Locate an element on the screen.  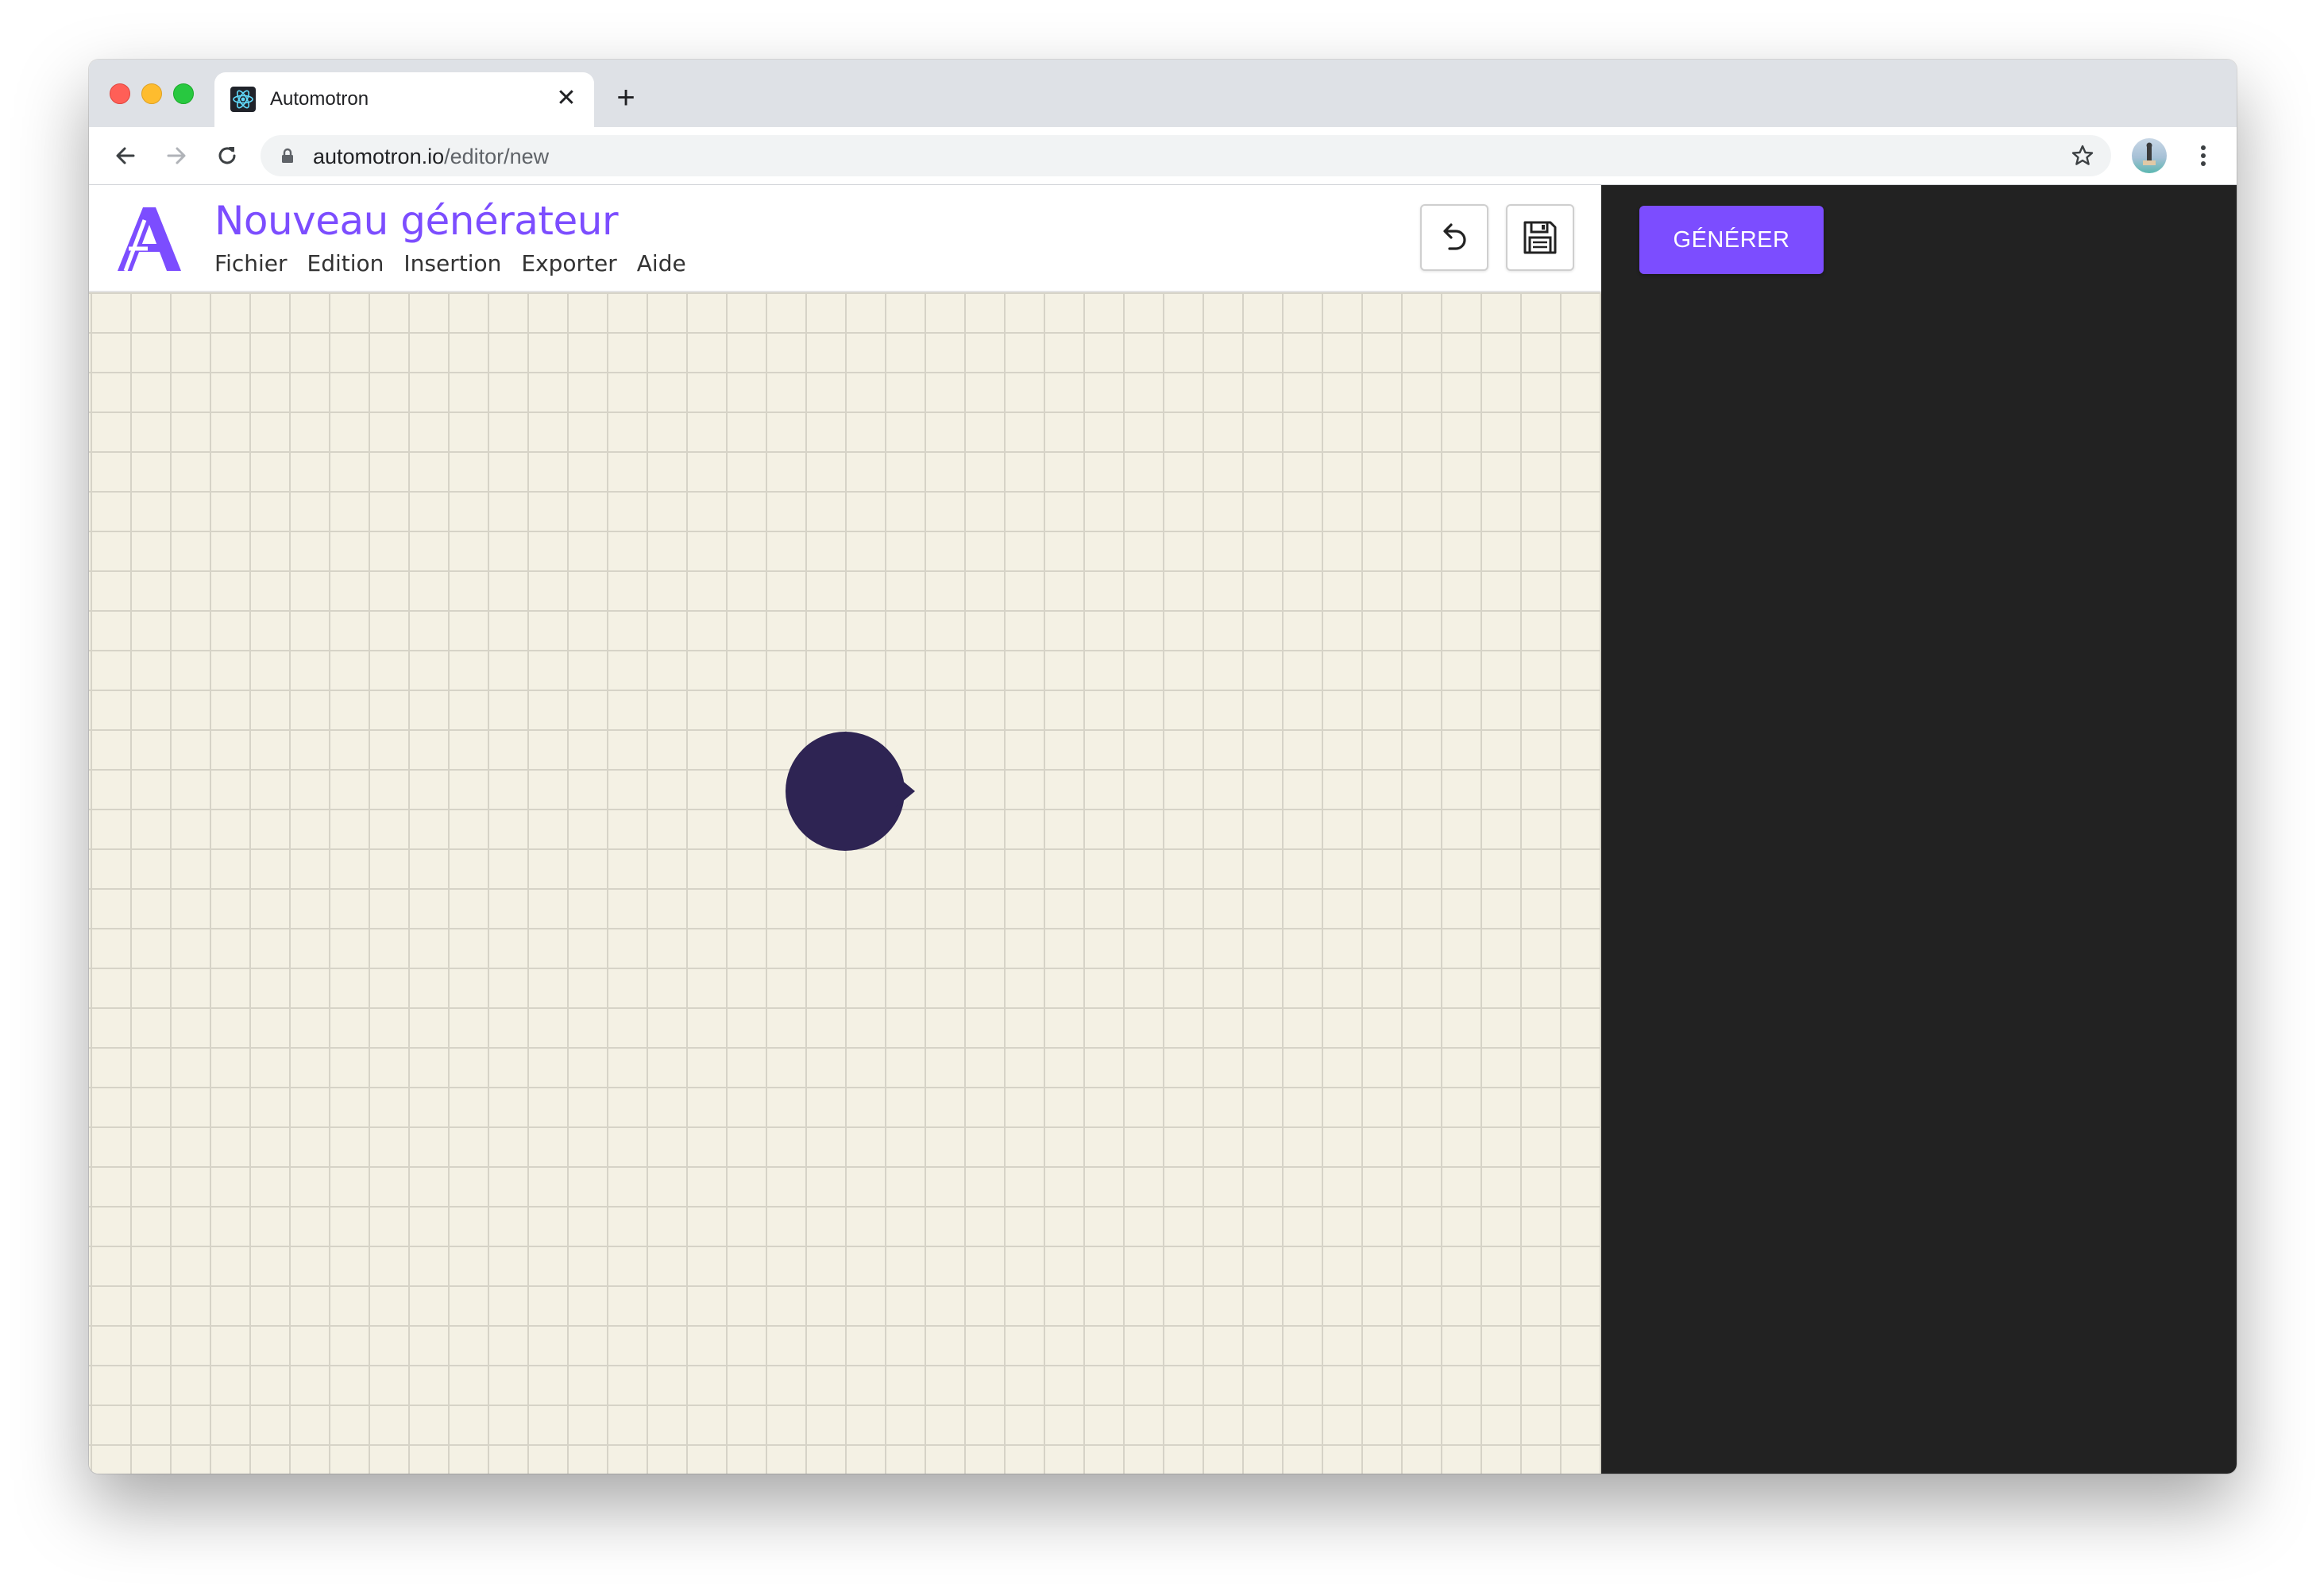
menu-bar: Fichier Edition Insertion Exporter Aide is located at coordinates (460, 263).